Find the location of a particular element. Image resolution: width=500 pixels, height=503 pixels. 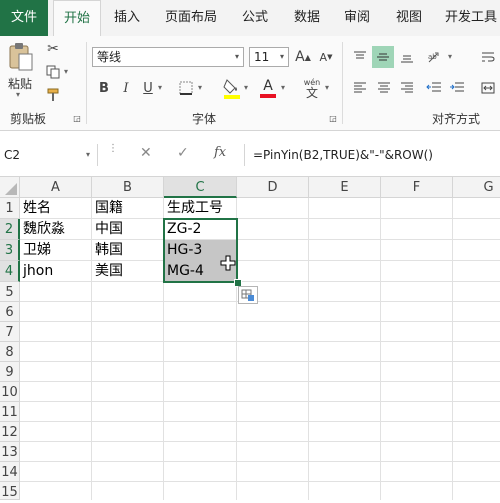

tab-file: 文件 is located at coordinates (24, 18).